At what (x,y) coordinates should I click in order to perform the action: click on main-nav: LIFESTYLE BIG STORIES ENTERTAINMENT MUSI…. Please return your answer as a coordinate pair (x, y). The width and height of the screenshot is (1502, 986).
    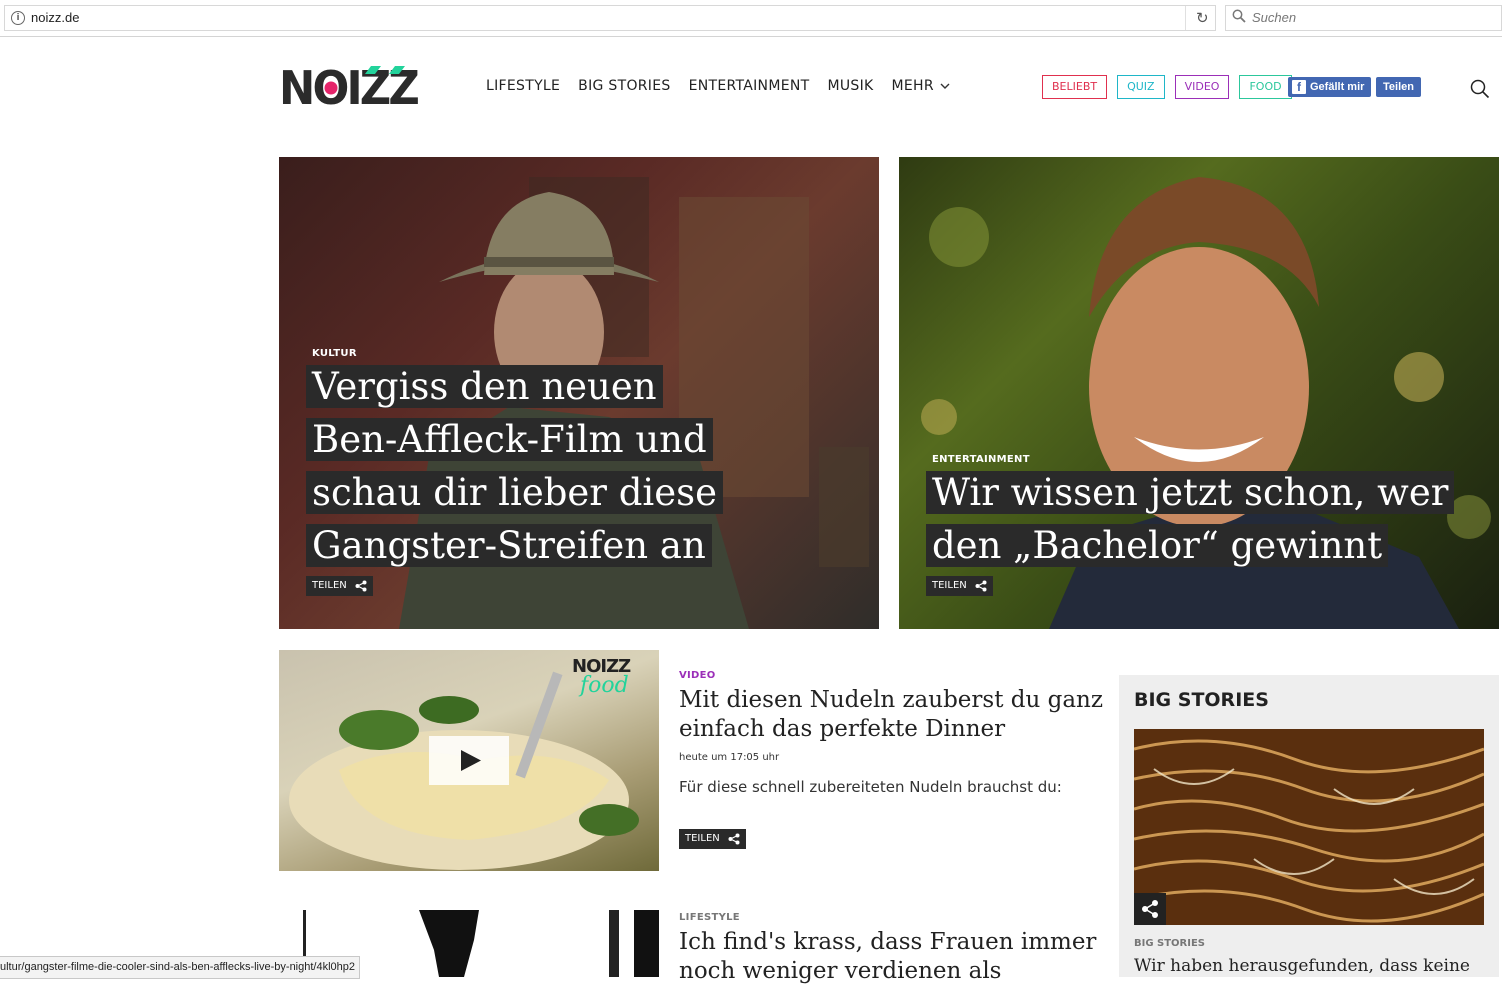
    Looking at the image, I should click on (718, 86).